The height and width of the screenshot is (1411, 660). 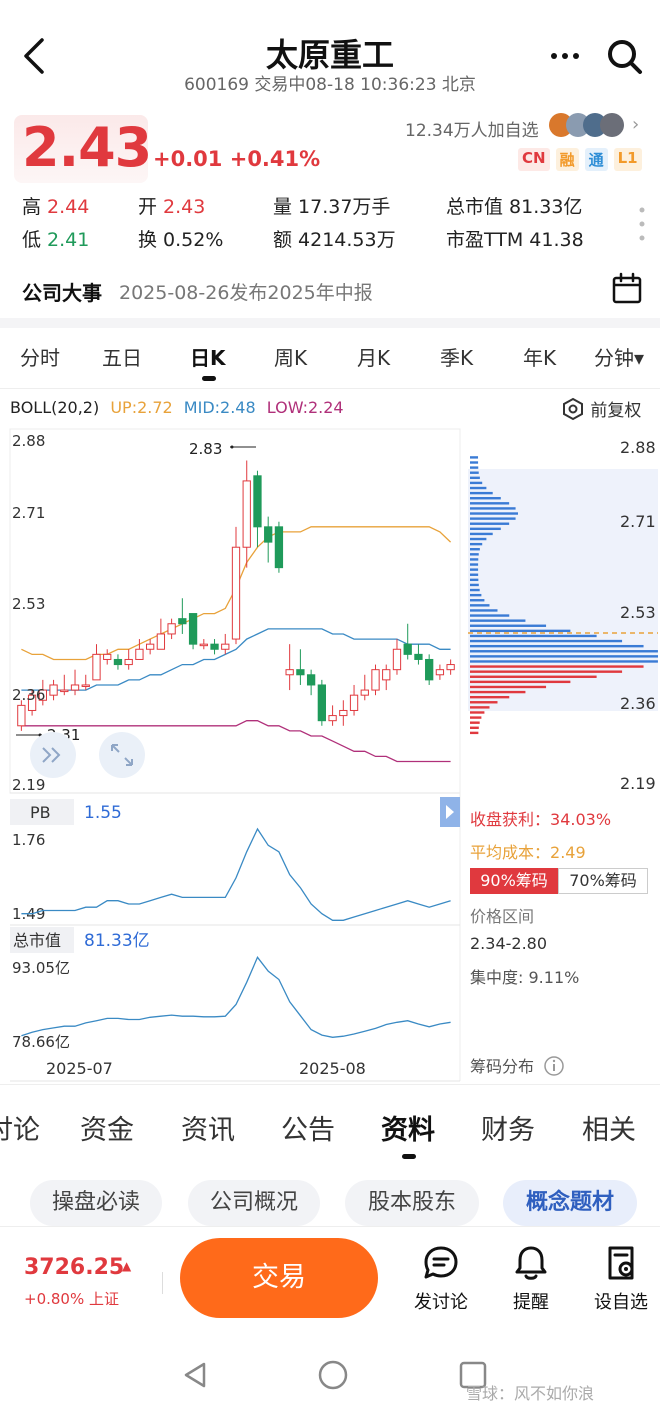 What do you see at coordinates (635, 124) in the screenshot?
I see `chevron-right-icon: ›` at bounding box center [635, 124].